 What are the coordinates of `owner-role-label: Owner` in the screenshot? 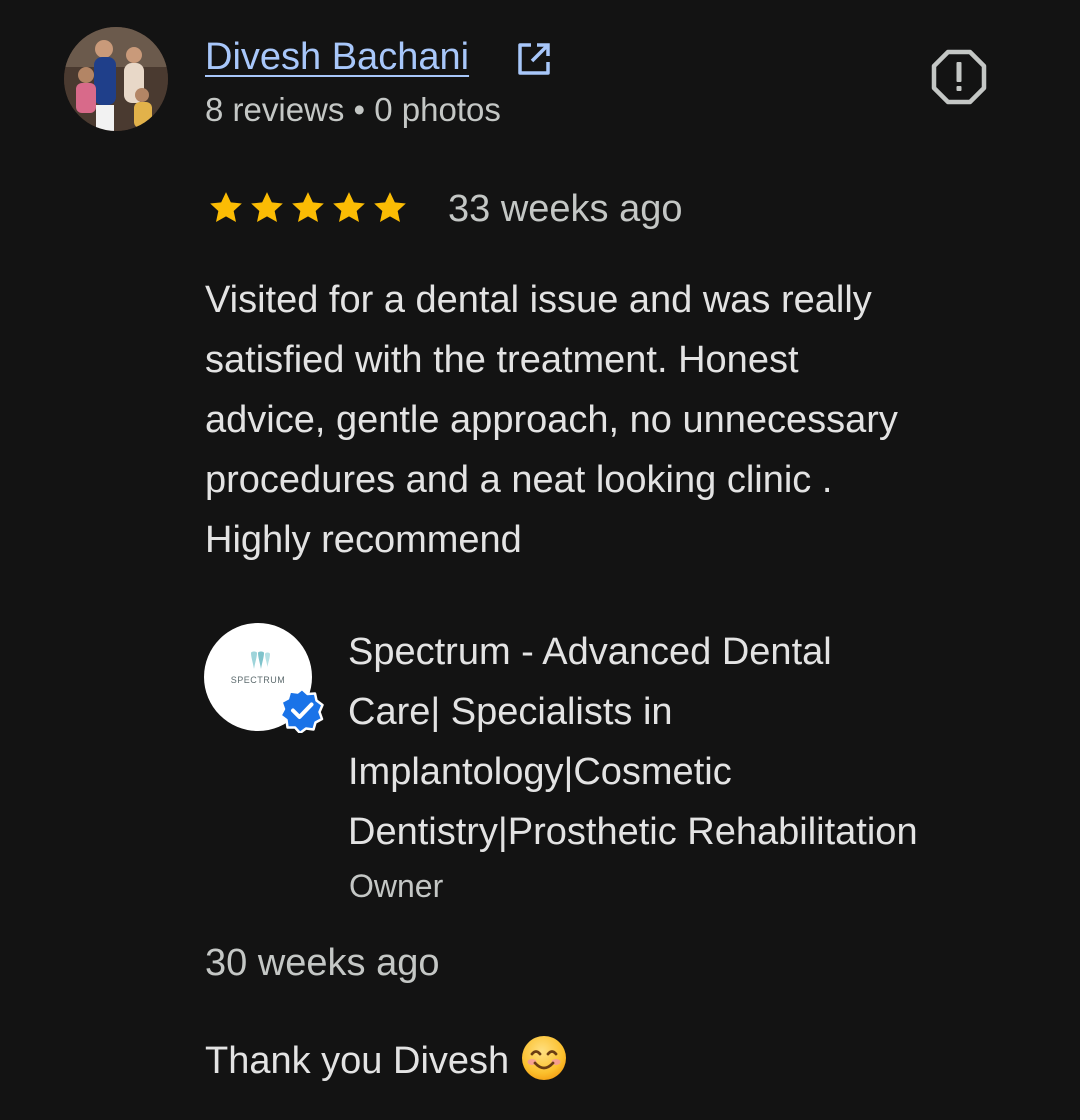 It's located at (396, 886).